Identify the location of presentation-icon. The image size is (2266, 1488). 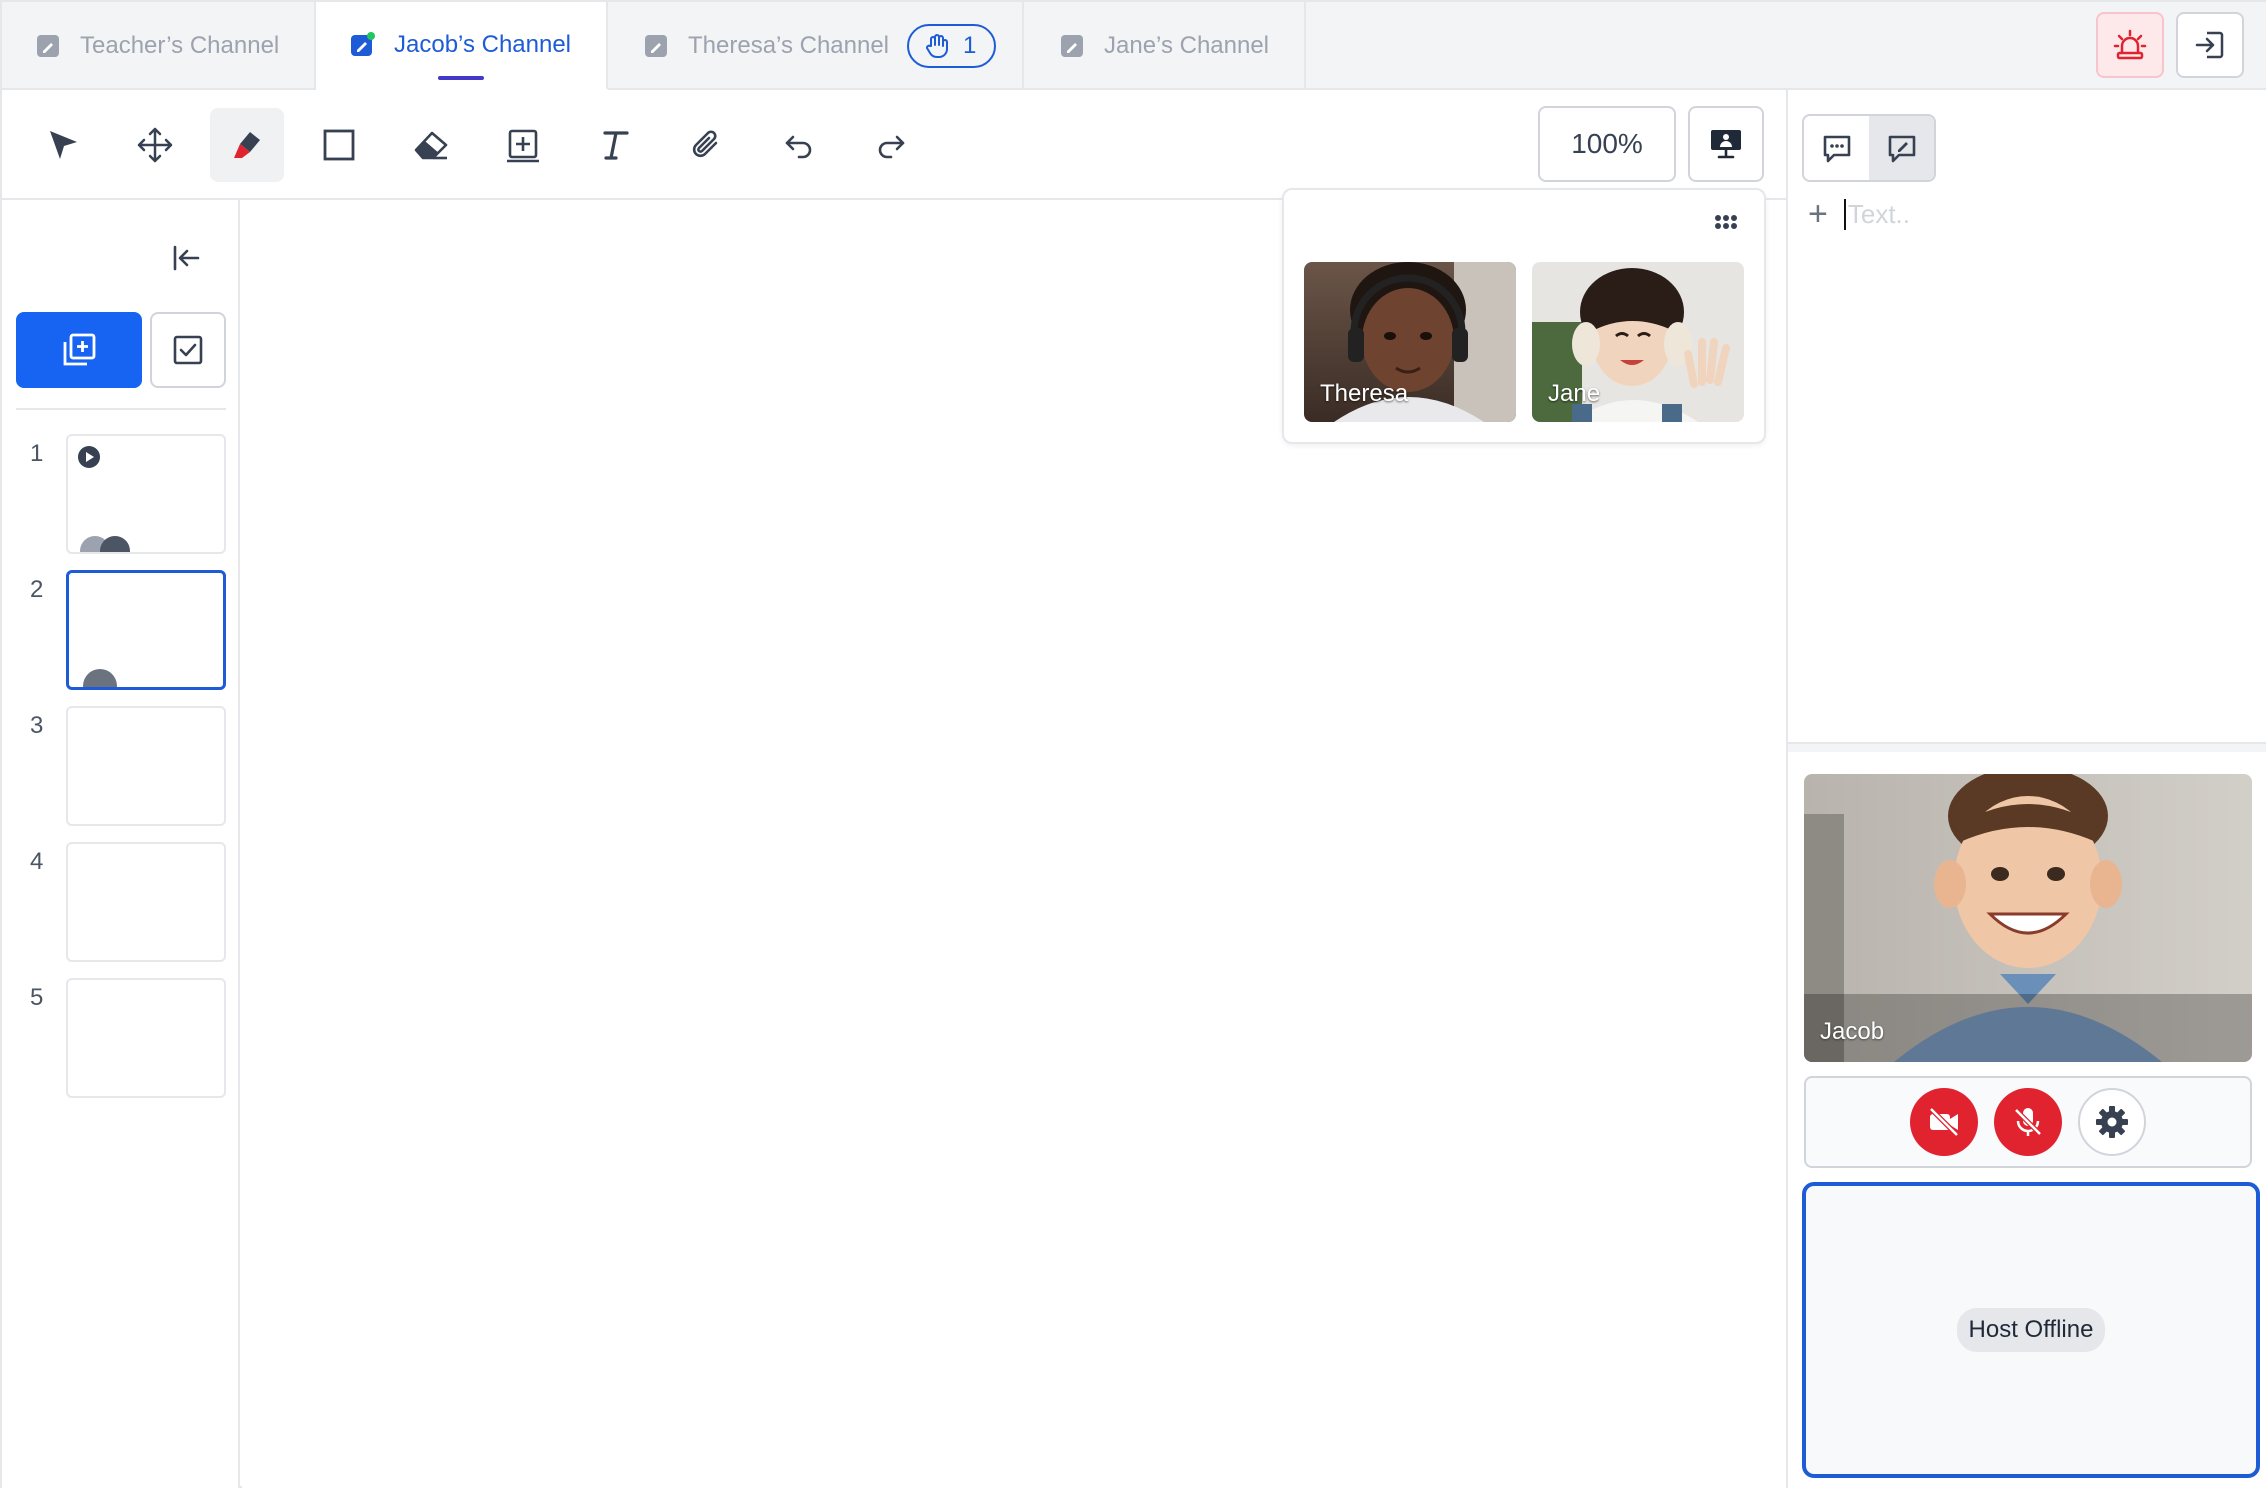
(1726, 144).